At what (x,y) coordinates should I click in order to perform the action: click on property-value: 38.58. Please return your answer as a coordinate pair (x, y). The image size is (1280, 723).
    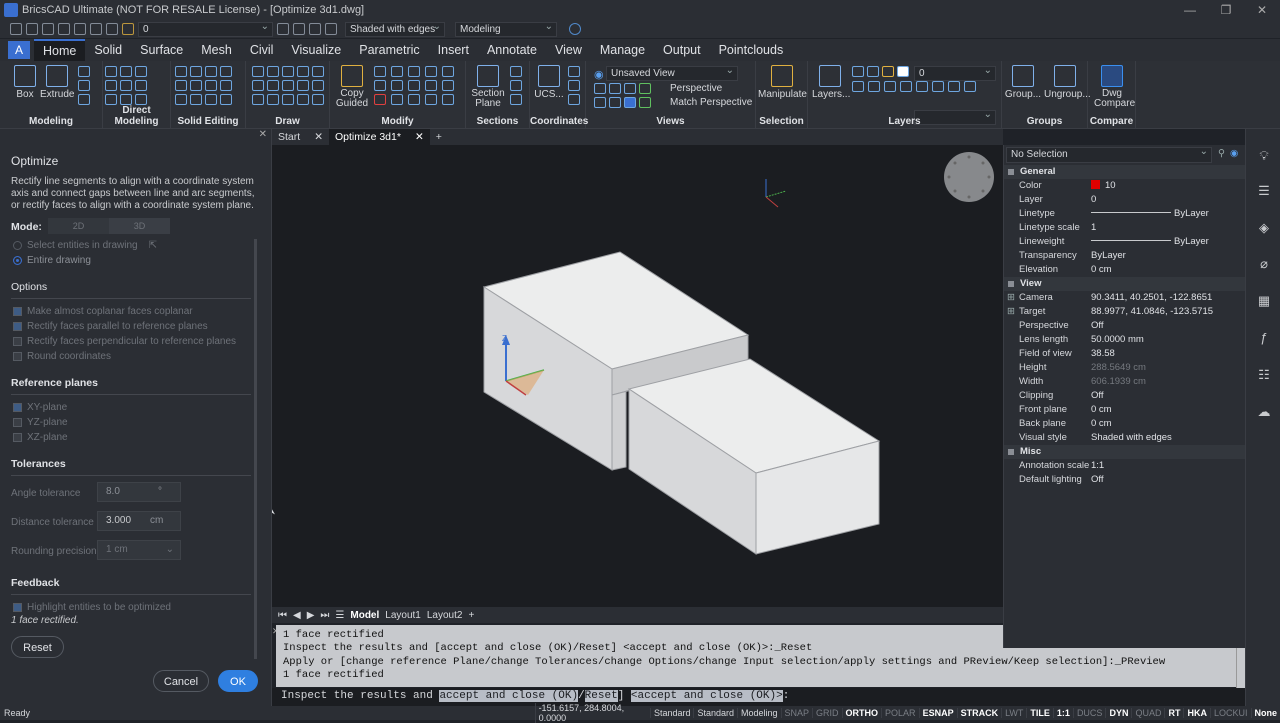
    Looking at the image, I should click on (1103, 354).